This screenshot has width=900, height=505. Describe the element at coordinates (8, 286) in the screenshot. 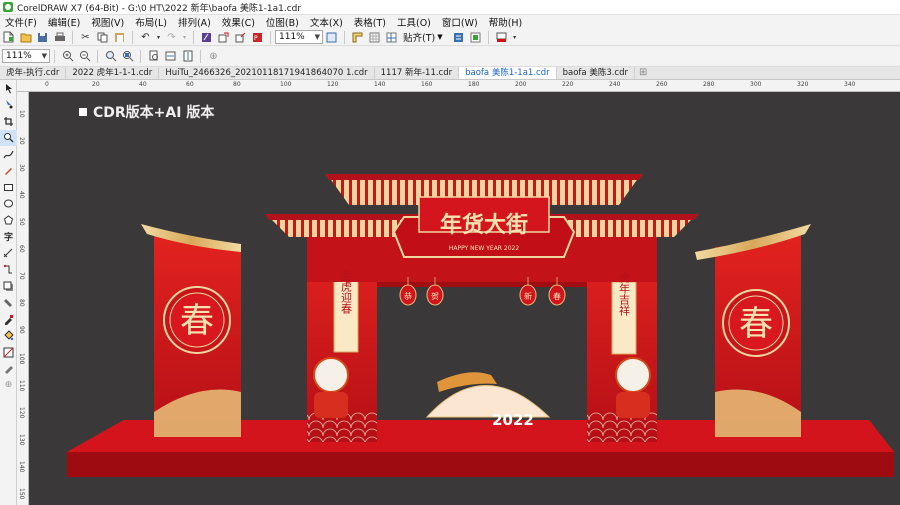

I see `drop-shadow-tool-icon` at that location.